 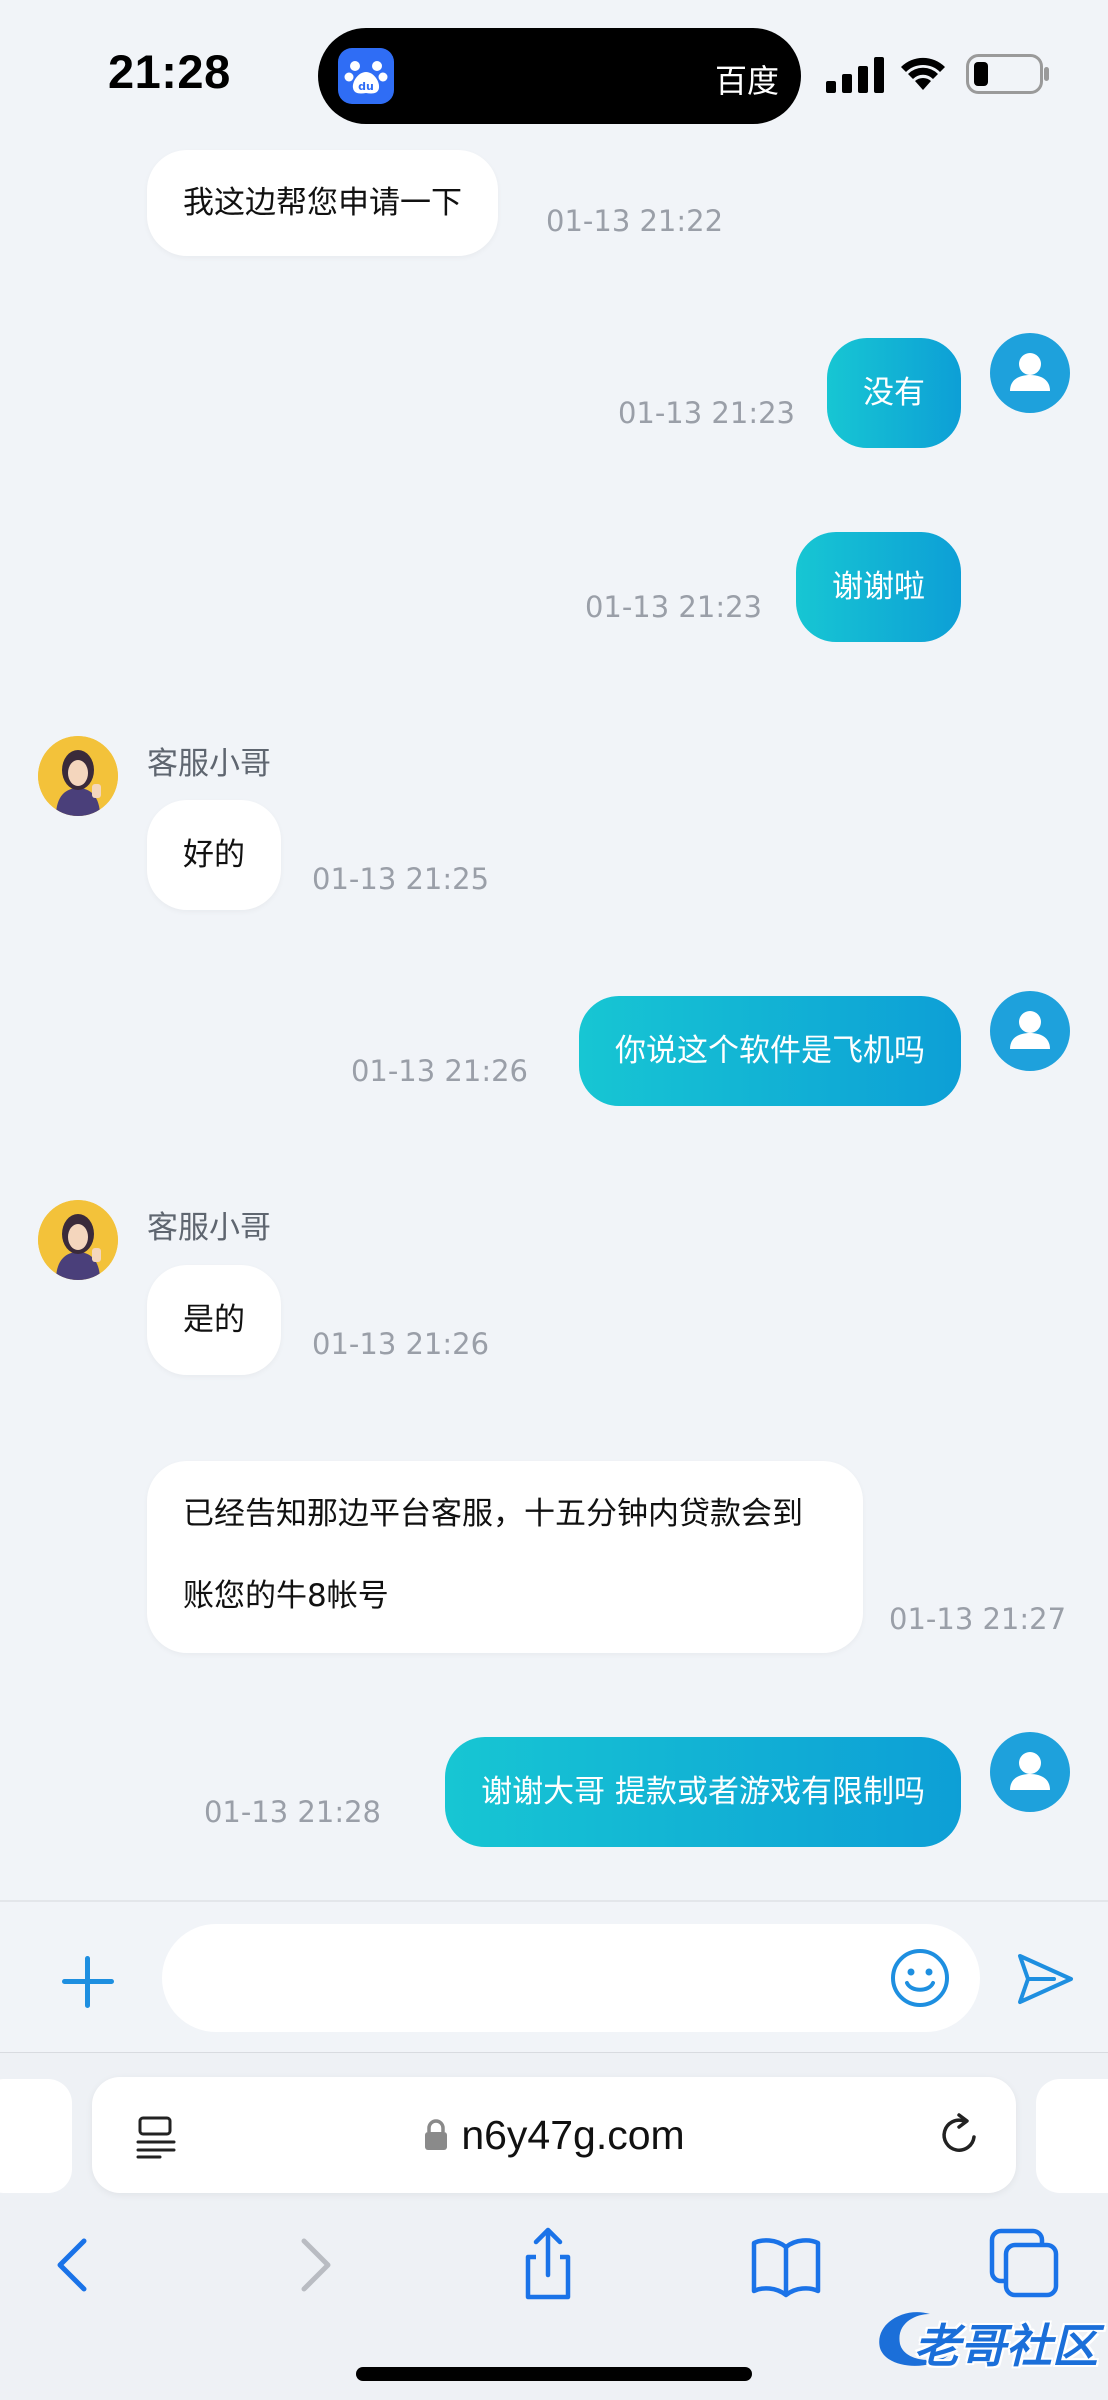 I want to click on home-indicator, so click(x=554, y=2374).